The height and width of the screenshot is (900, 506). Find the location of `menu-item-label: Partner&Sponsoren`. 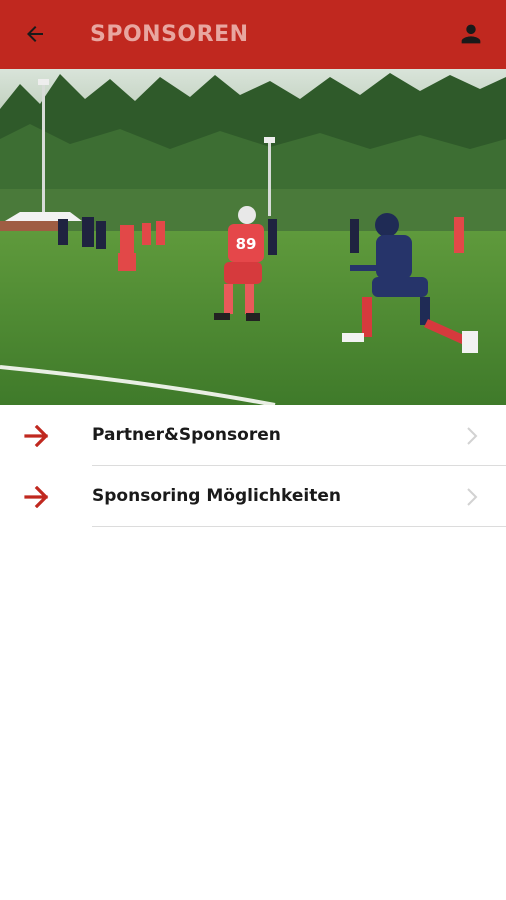

menu-item-label: Partner&Sponsoren is located at coordinates (186, 435).